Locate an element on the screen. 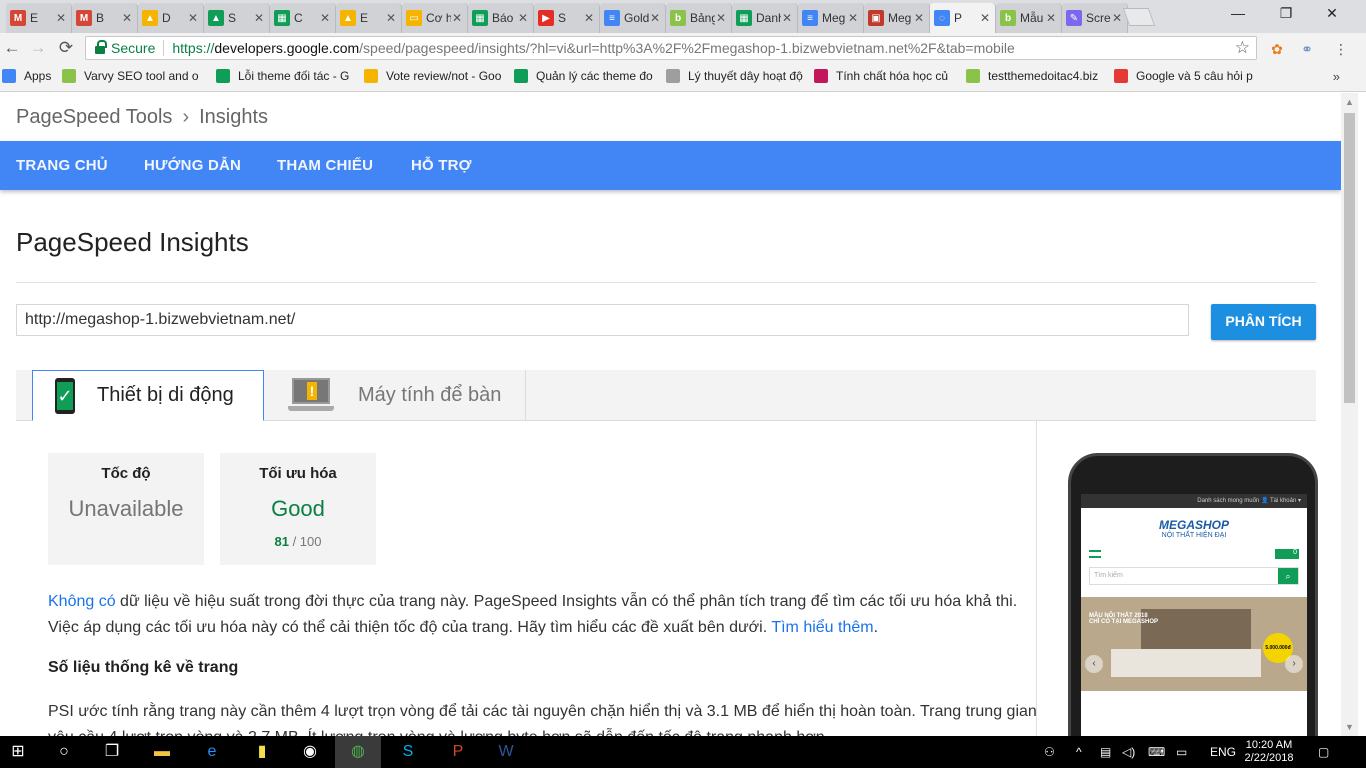 This screenshot has height=768, width=1366. breadcrumb-root-link: PageSpeed Tools is located at coordinates (94, 117).